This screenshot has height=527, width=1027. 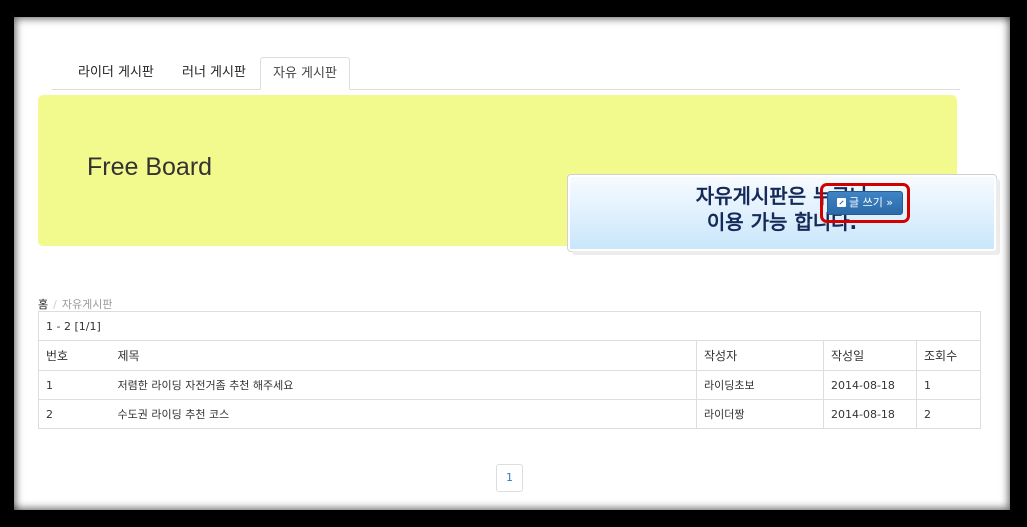 I want to click on callout-banner: 자유게시판은 누구나 이용 가능 합니다., so click(x=782, y=213).